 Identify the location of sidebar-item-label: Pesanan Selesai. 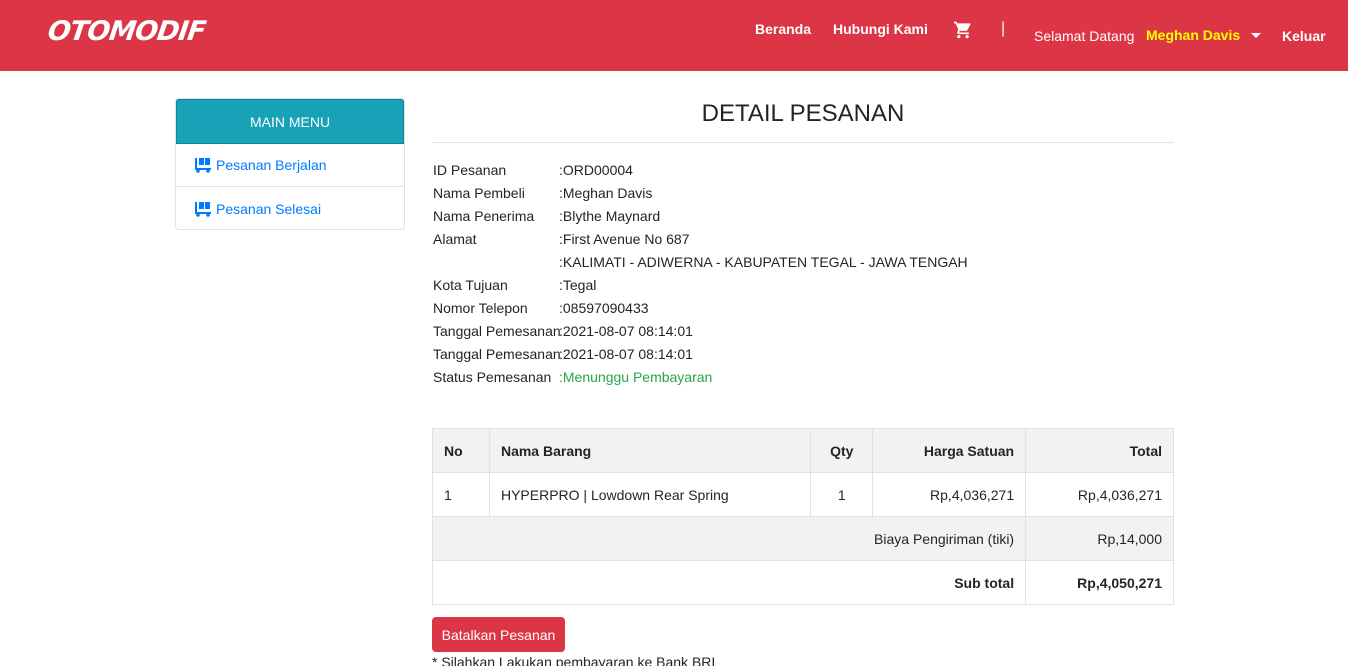
(269, 208).